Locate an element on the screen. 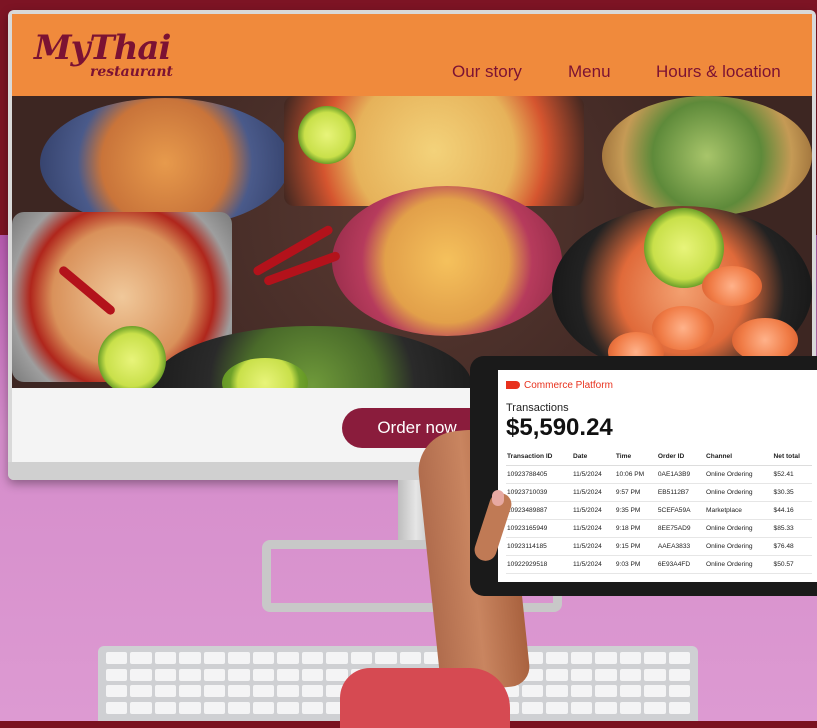 This screenshot has width=817, height=728. cell: $52.41 is located at coordinates (792, 474).